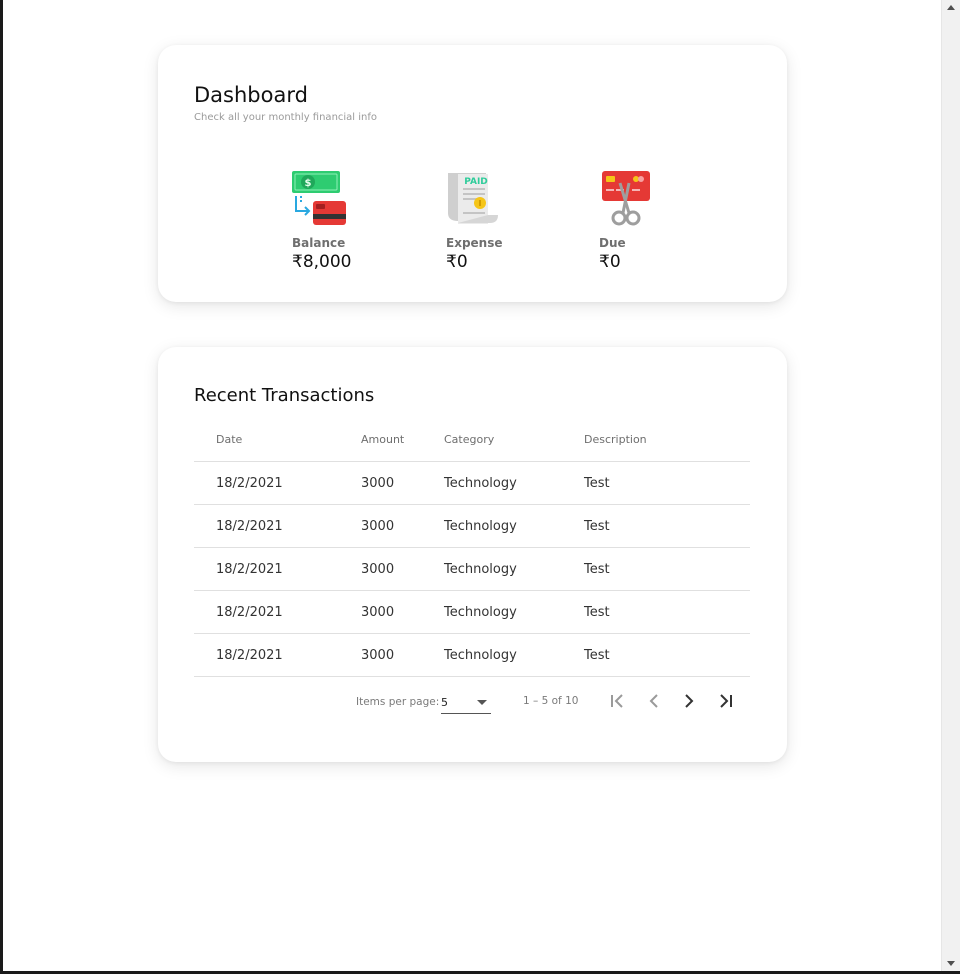 This screenshot has height=974, width=960. Describe the element at coordinates (610, 262) in the screenshot. I see `due-value: ₹0` at that location.